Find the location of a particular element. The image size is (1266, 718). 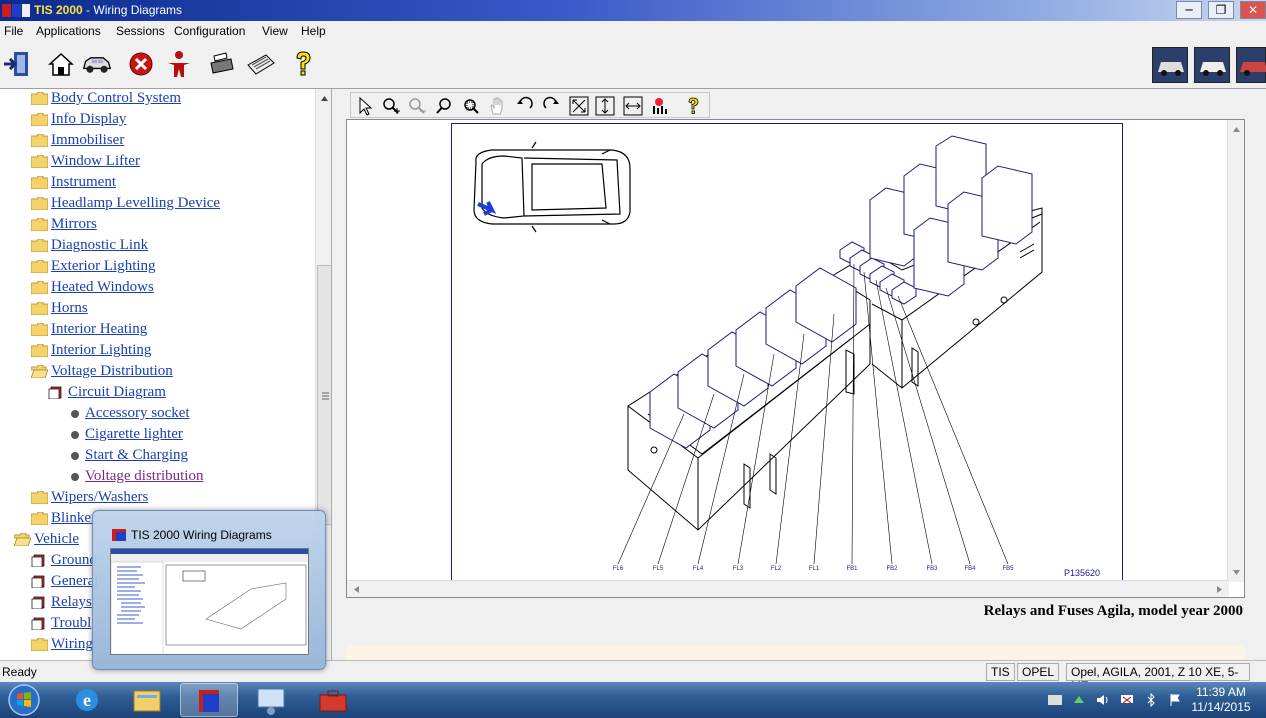

menu-sessions: Sessions is located at coordinates (140, 31).